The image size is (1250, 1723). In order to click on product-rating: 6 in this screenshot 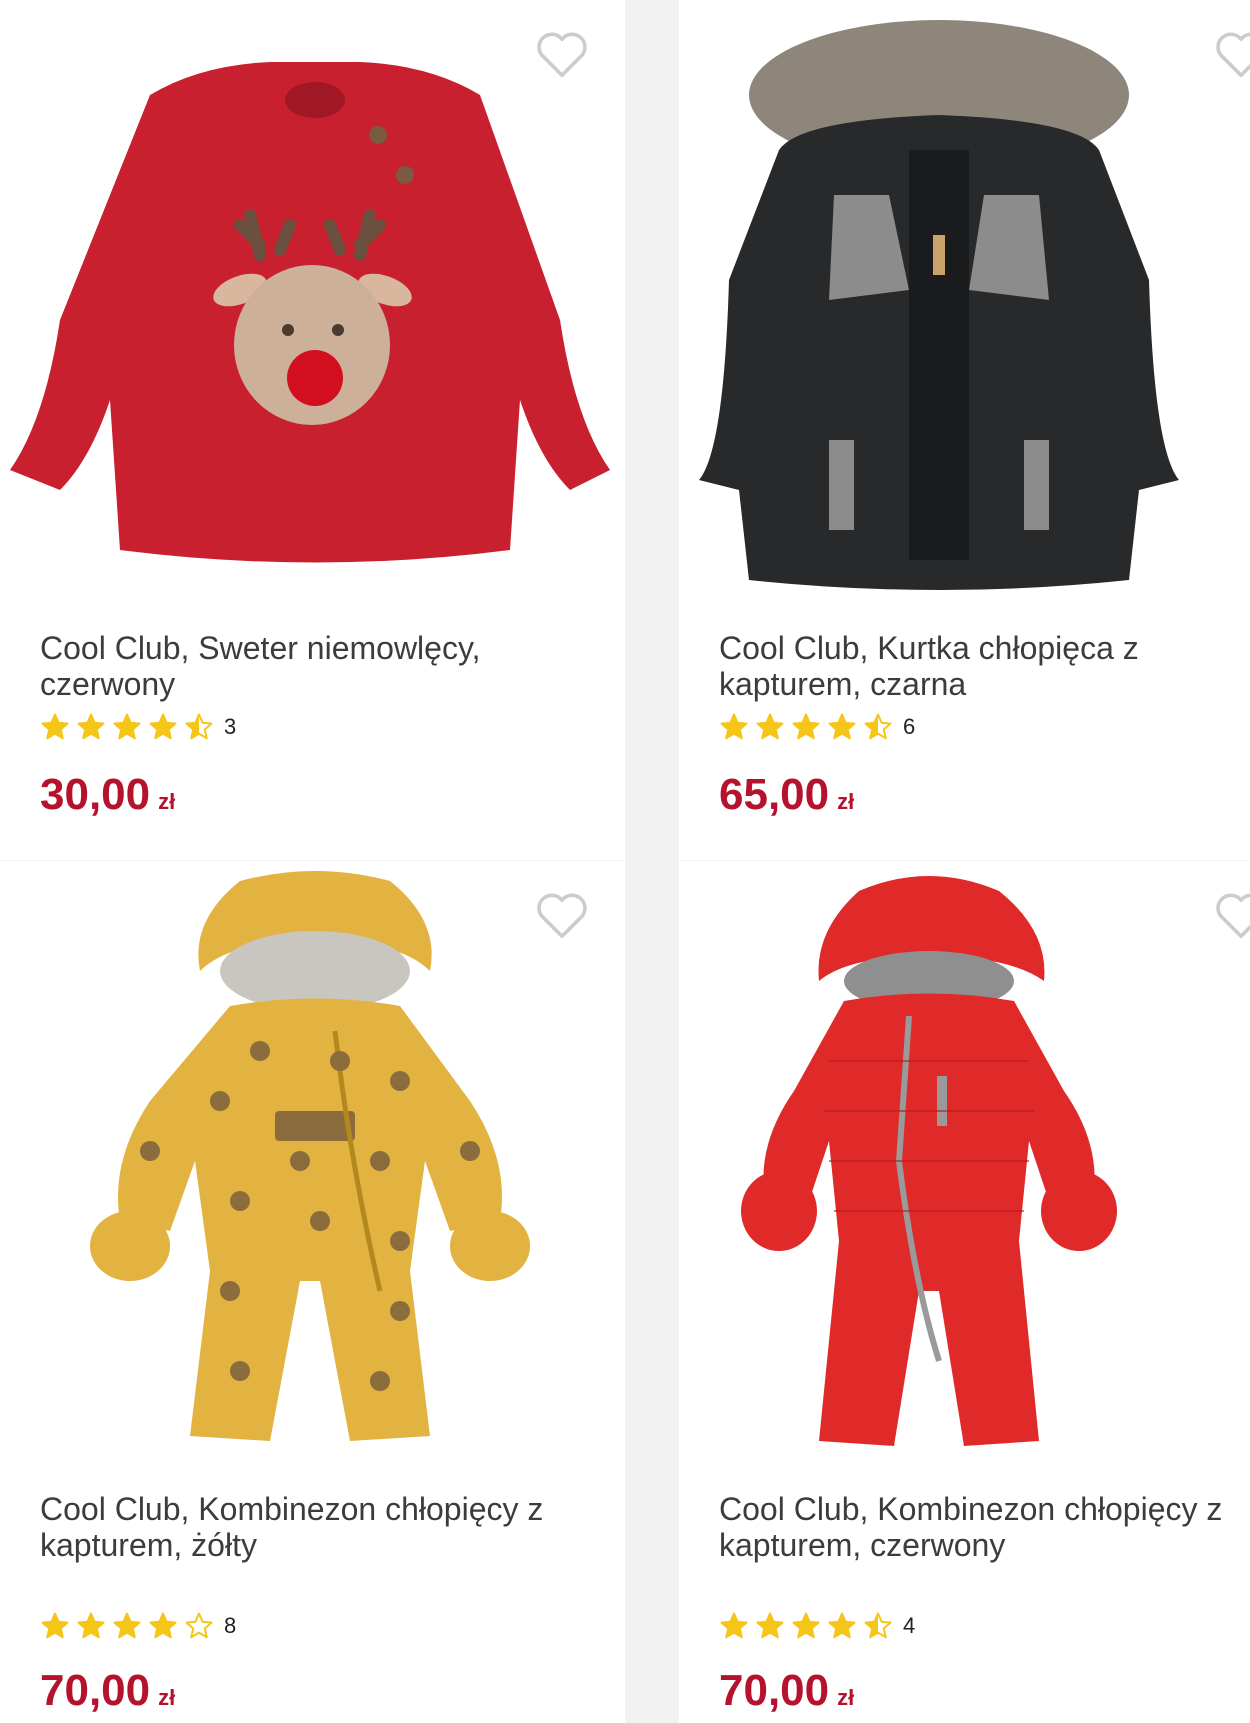, I will do `click(817, 727)`.